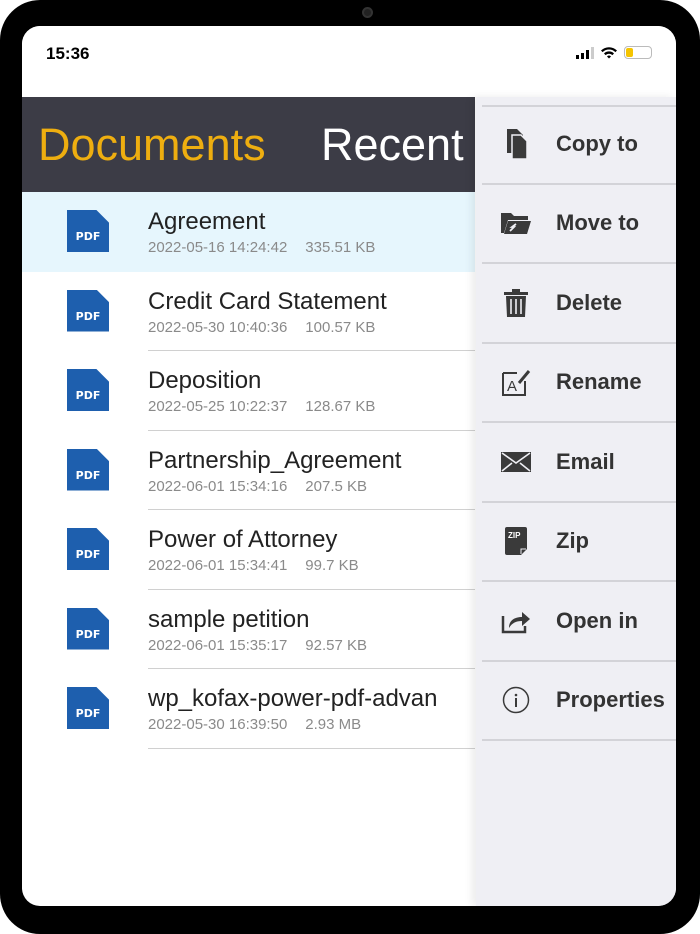 The width and height of the screenshot is (700, 934). Describe the element at coordinates (516, 462) in the screenshot. I see `envelope-icon` at that location.